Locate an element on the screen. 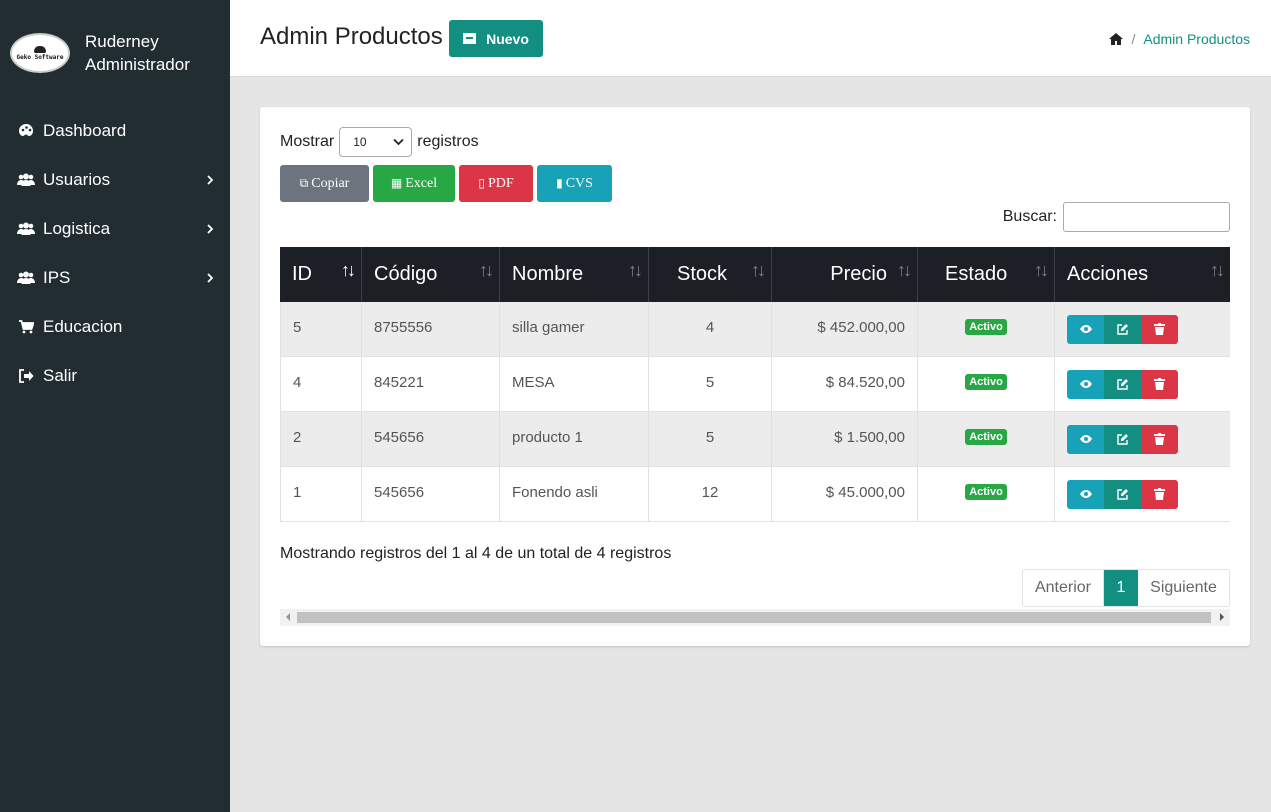 This screenshot has width=1271, height=812. column-header-stock: Stock ↑↓ is located at coordinates (710, 274).